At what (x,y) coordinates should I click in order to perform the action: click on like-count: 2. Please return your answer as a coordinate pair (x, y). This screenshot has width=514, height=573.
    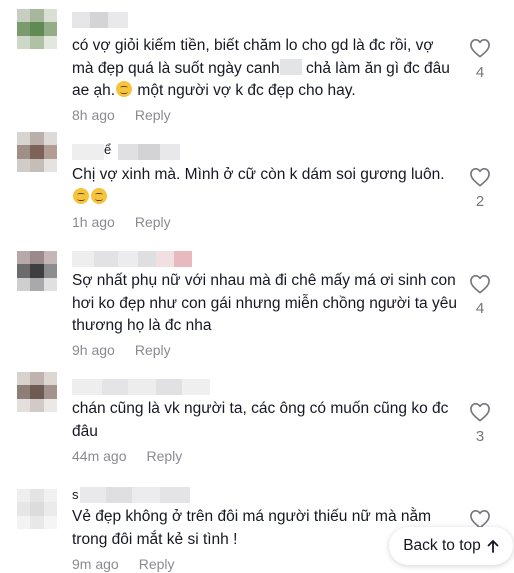
    Looking at the image, I should click on (480, 201).